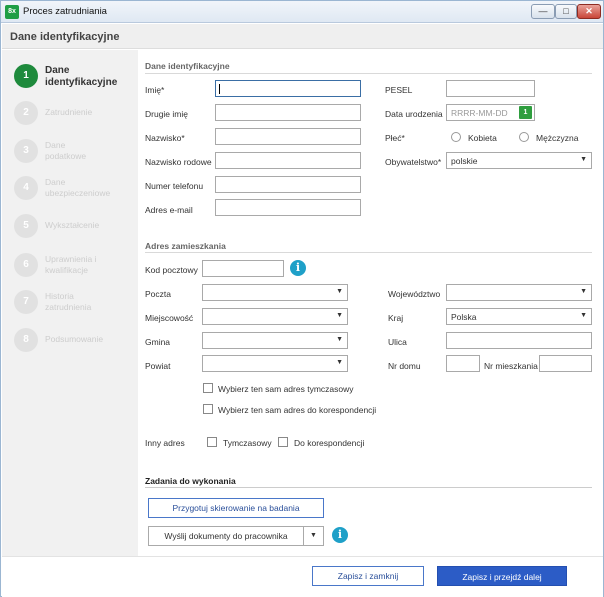 The image size is (604, 597). What do you see at coordinates (519, 160) in the screenshot?
I see `obywatelstwo-select: polskie ▼` at bounding box center [519, 160].